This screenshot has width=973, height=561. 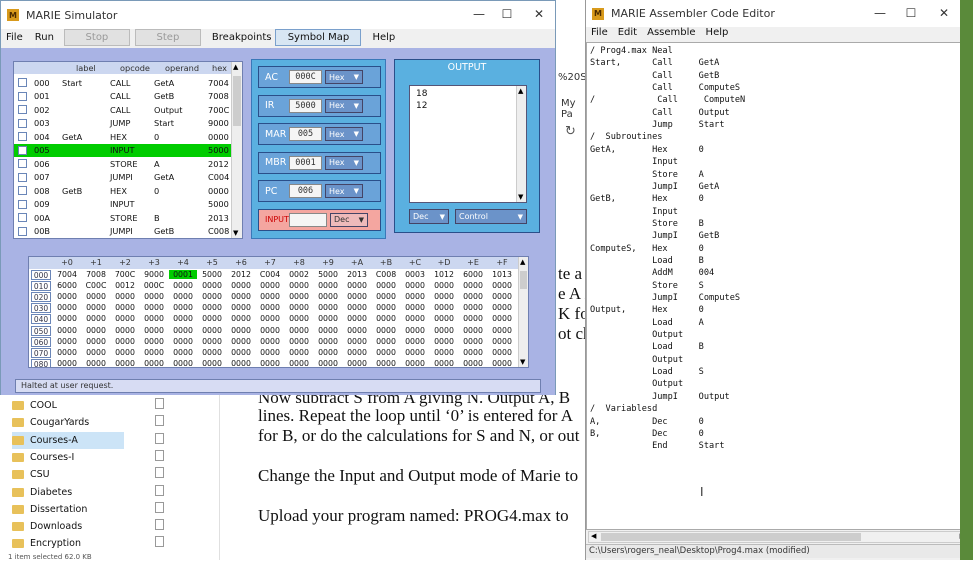 What do you see at coordinates (68, 440) in the screenshot?
I see `folder-item: Courses-A` at bounding box center [68, 440].